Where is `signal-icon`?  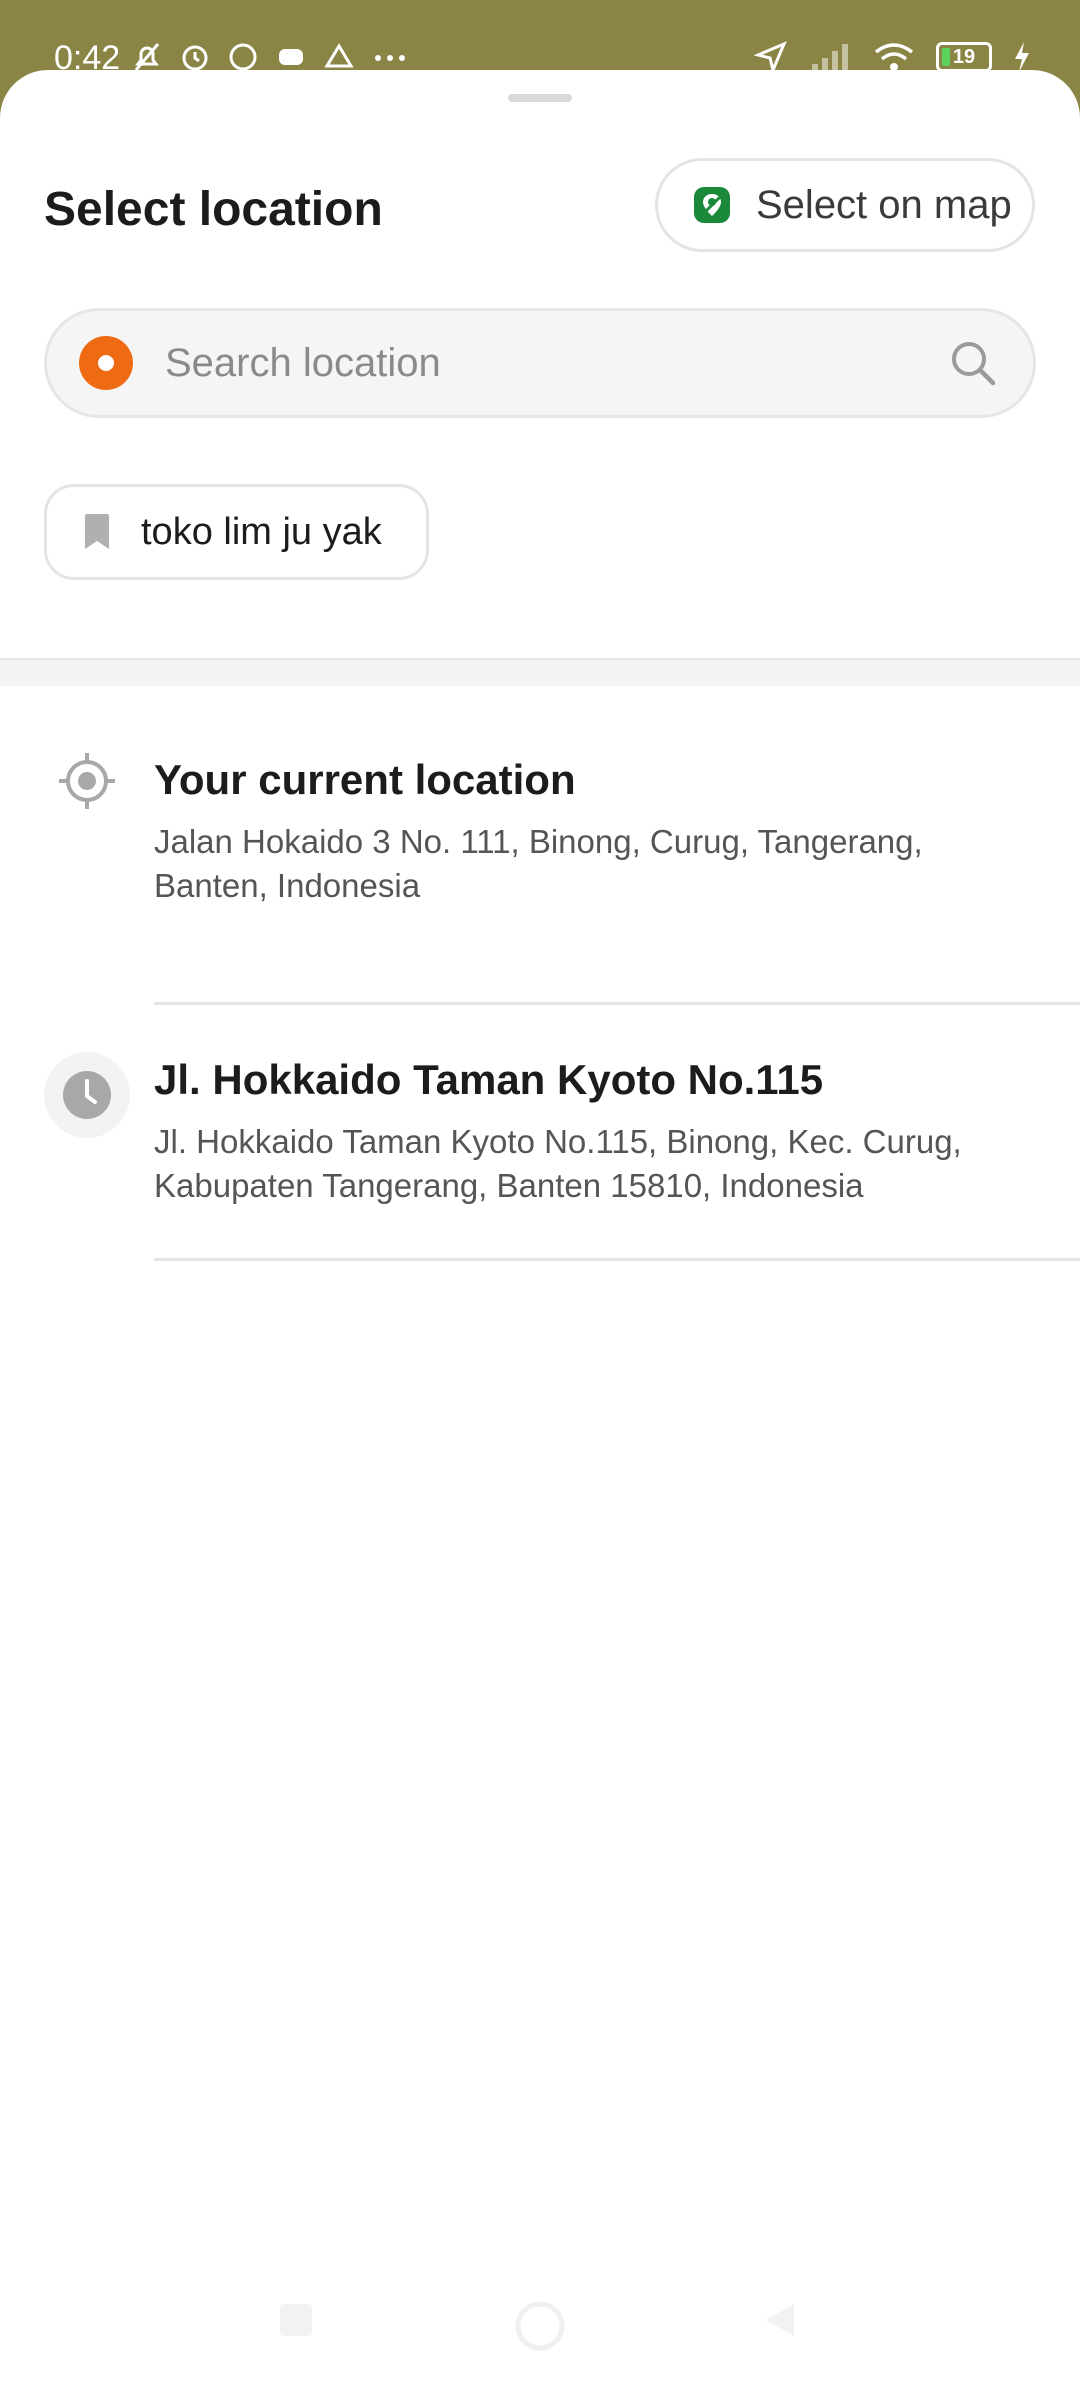
signal-icon is located at coordinates (830, 58).